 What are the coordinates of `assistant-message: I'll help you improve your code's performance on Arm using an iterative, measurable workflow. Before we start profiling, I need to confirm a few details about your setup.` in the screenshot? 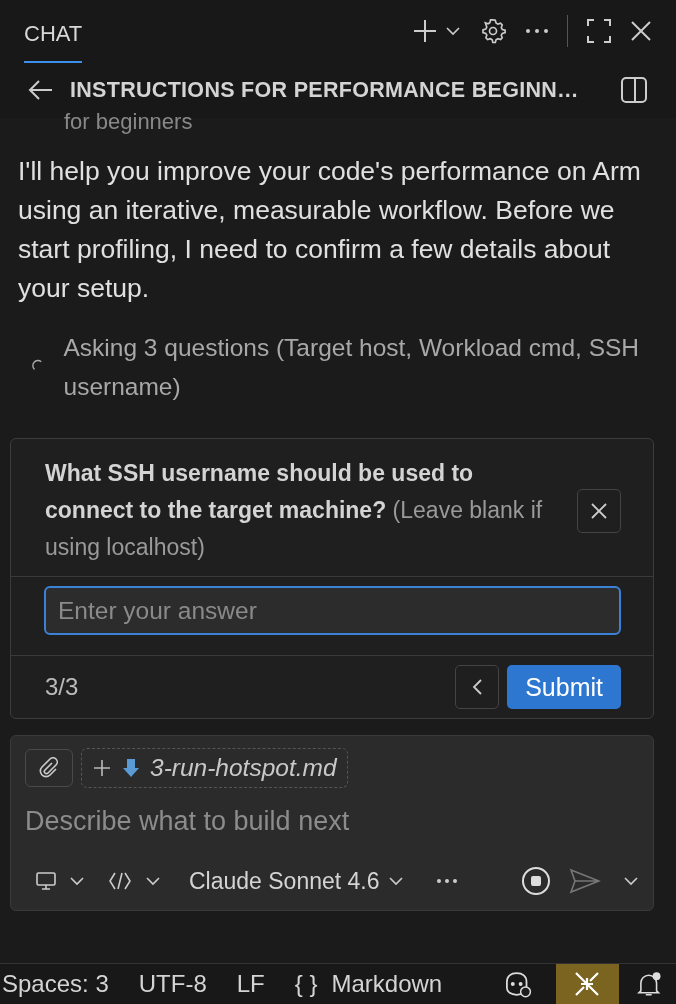 It's located at (330, 230).